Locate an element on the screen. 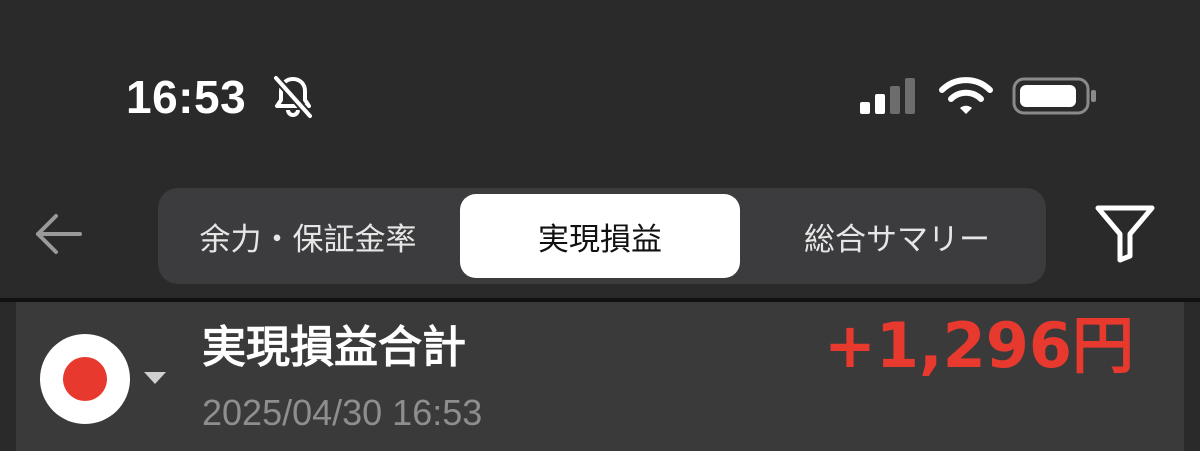 The width and height of the screenshot is (1200, 451). filter-icon is located at coordinates (1125, 233).